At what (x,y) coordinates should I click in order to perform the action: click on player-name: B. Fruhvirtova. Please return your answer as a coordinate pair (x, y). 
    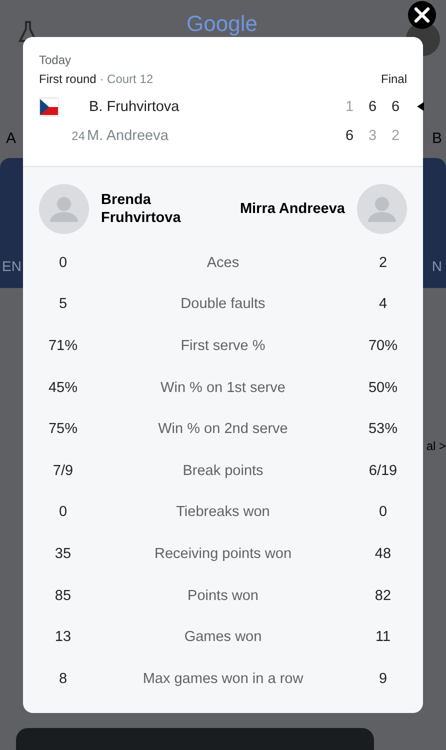
    Looking at the image, I should click on (134, 106).